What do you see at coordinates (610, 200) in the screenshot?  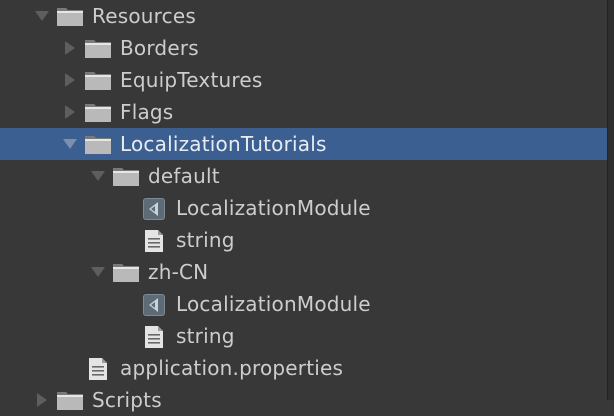 I see `panel-border` at bounding box center [610, 200].